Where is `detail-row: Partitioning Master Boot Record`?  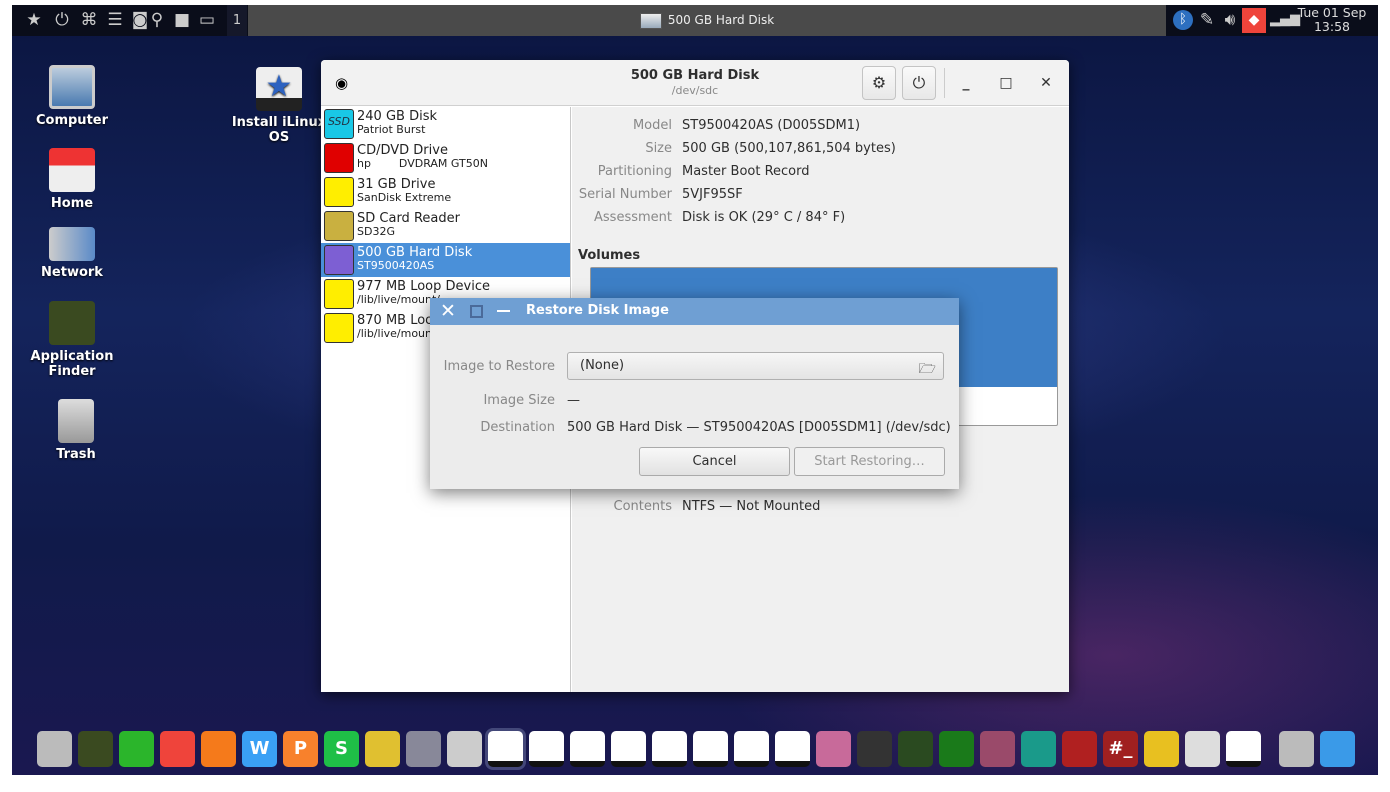
detail-row: Partitioning Master Boot Record is located at coordinates (691, 173).